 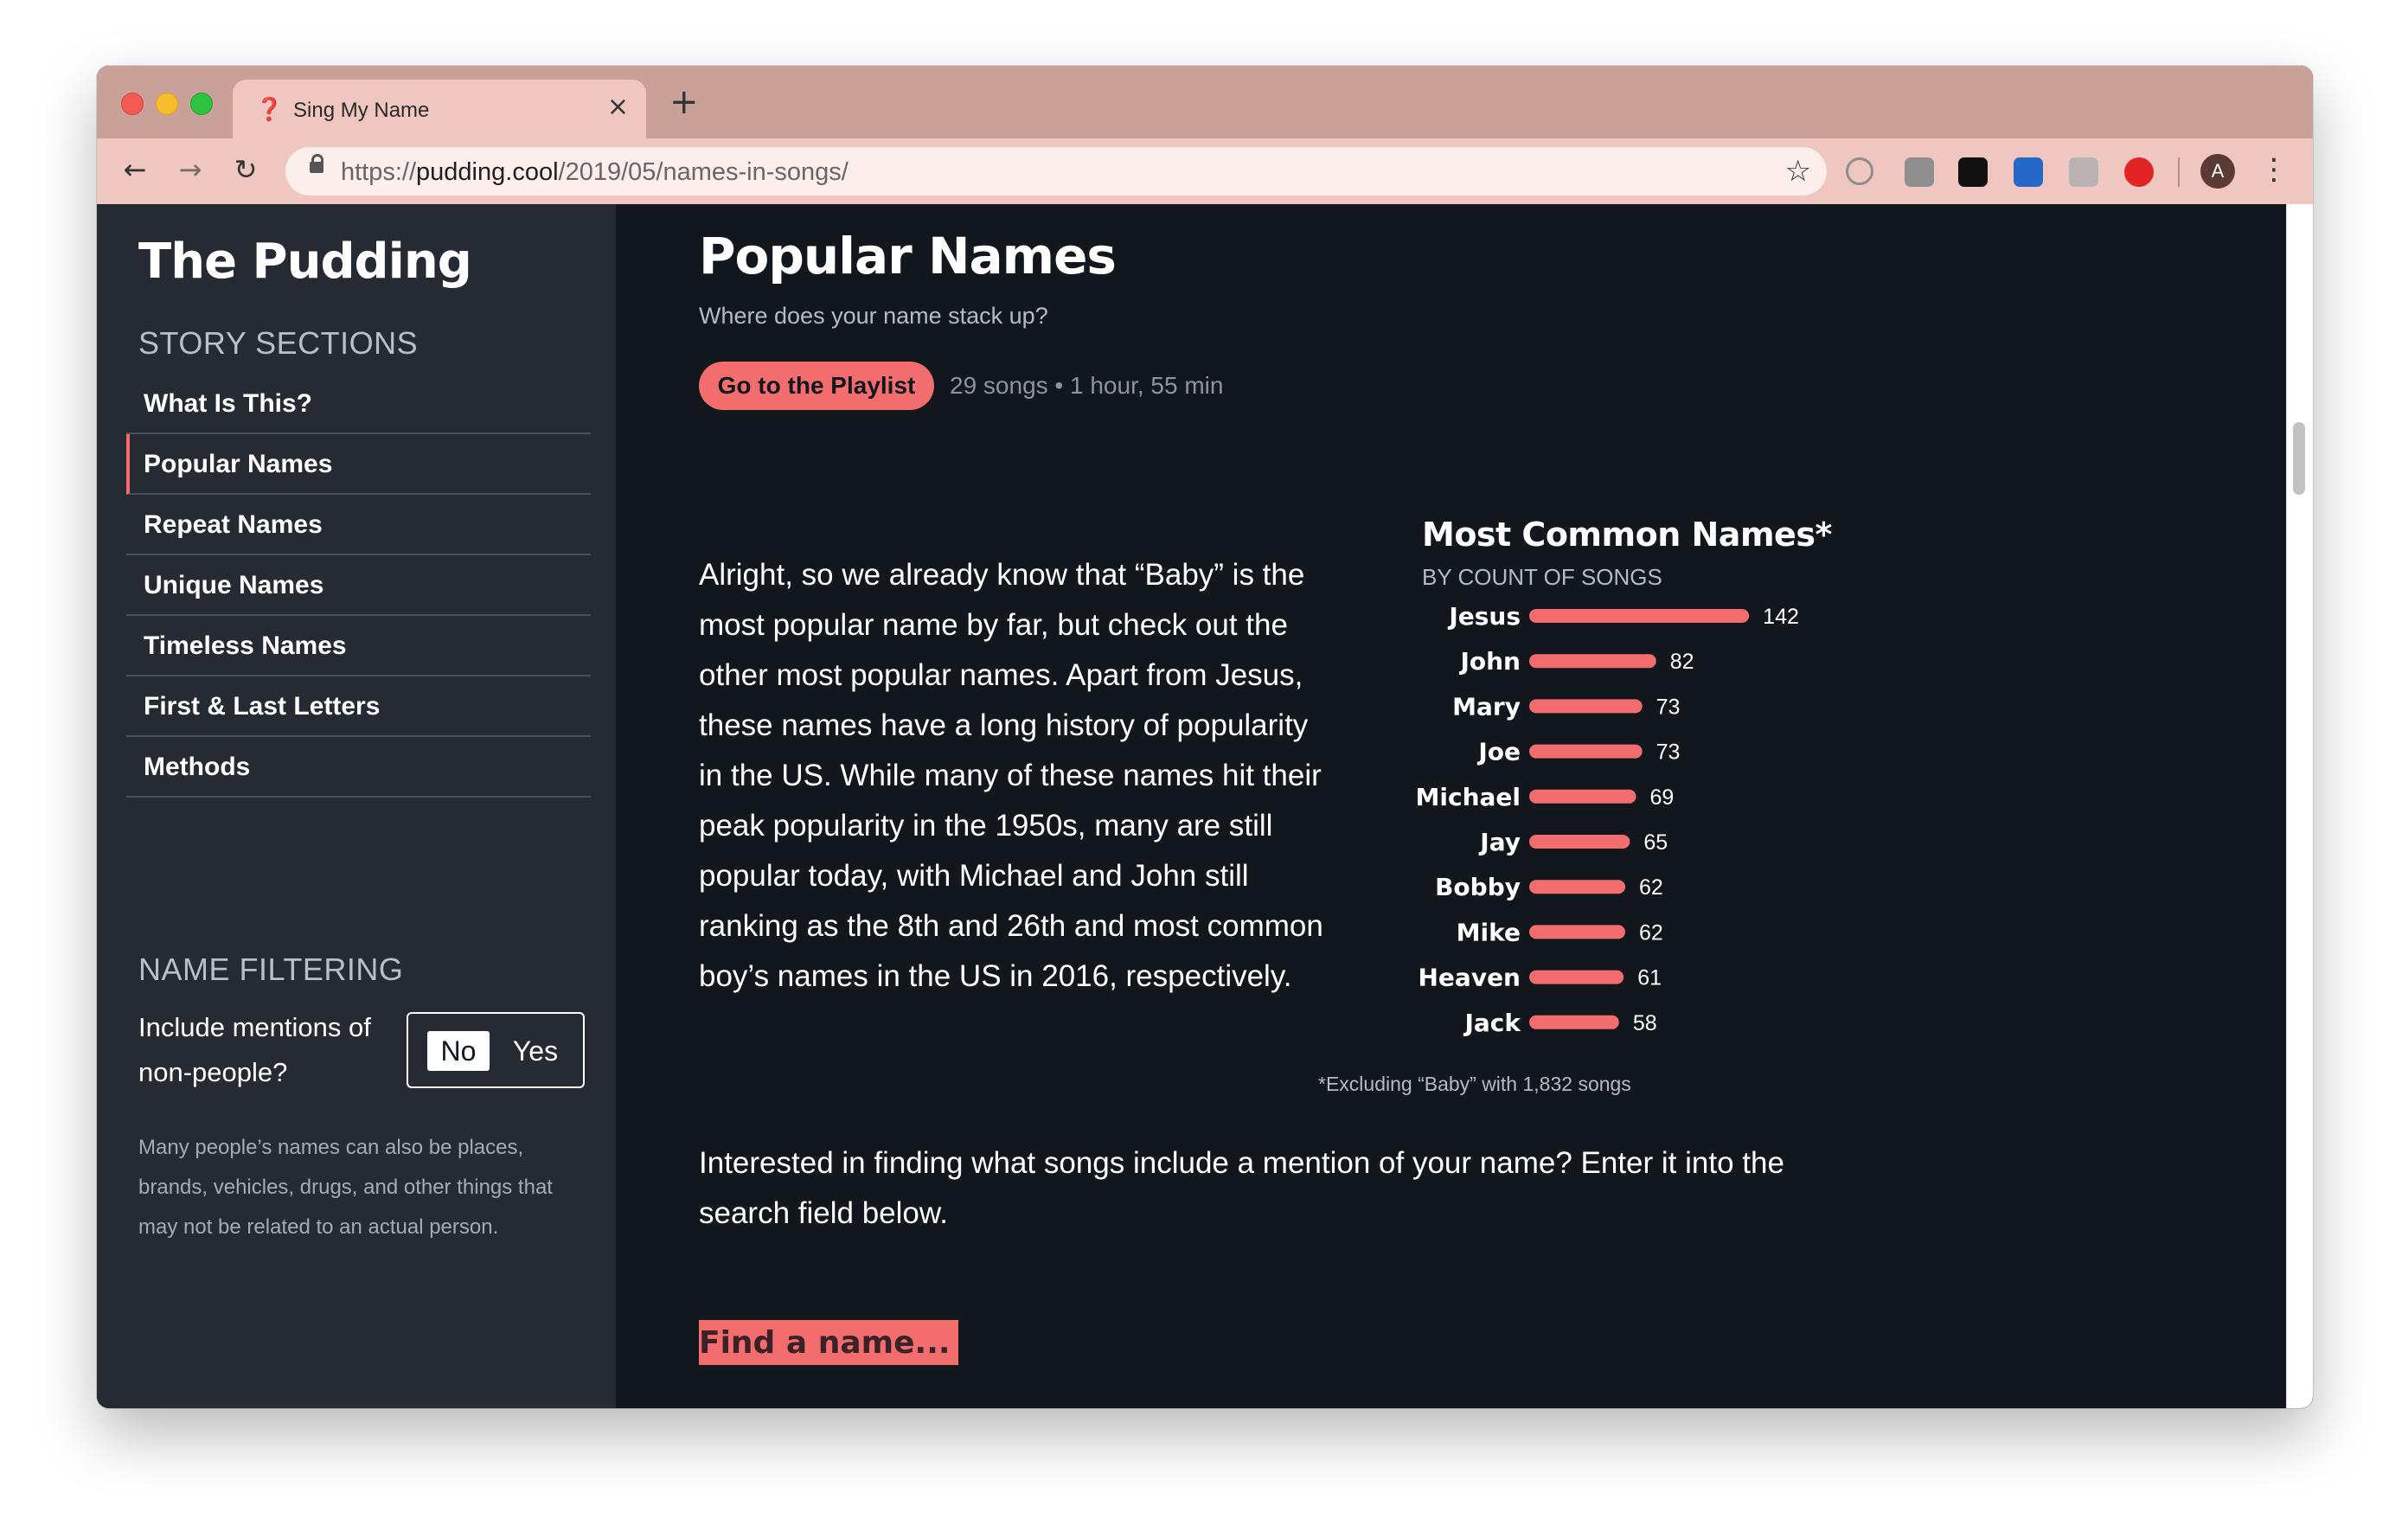 What do you see at coordinates (358, 706) in the screenshot?
I see `sidebar-item-first-last-letters: First & Last Letters` at bounding box center [358, 706].